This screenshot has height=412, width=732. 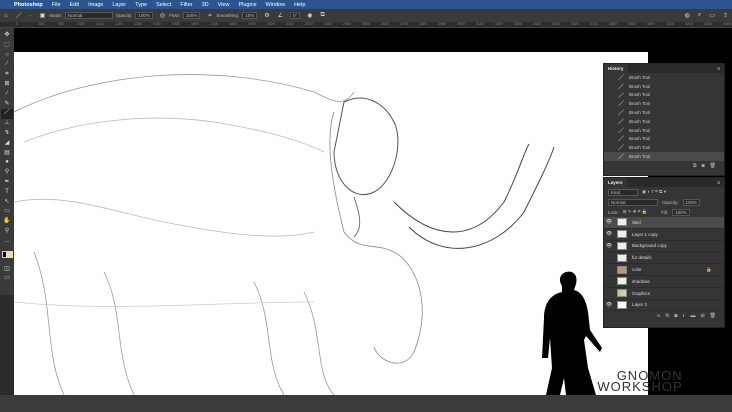 What do you see at coordinates (664, 258) in the screenshot?
I see `layer-row: fur details` at bounding box center [664, 258].